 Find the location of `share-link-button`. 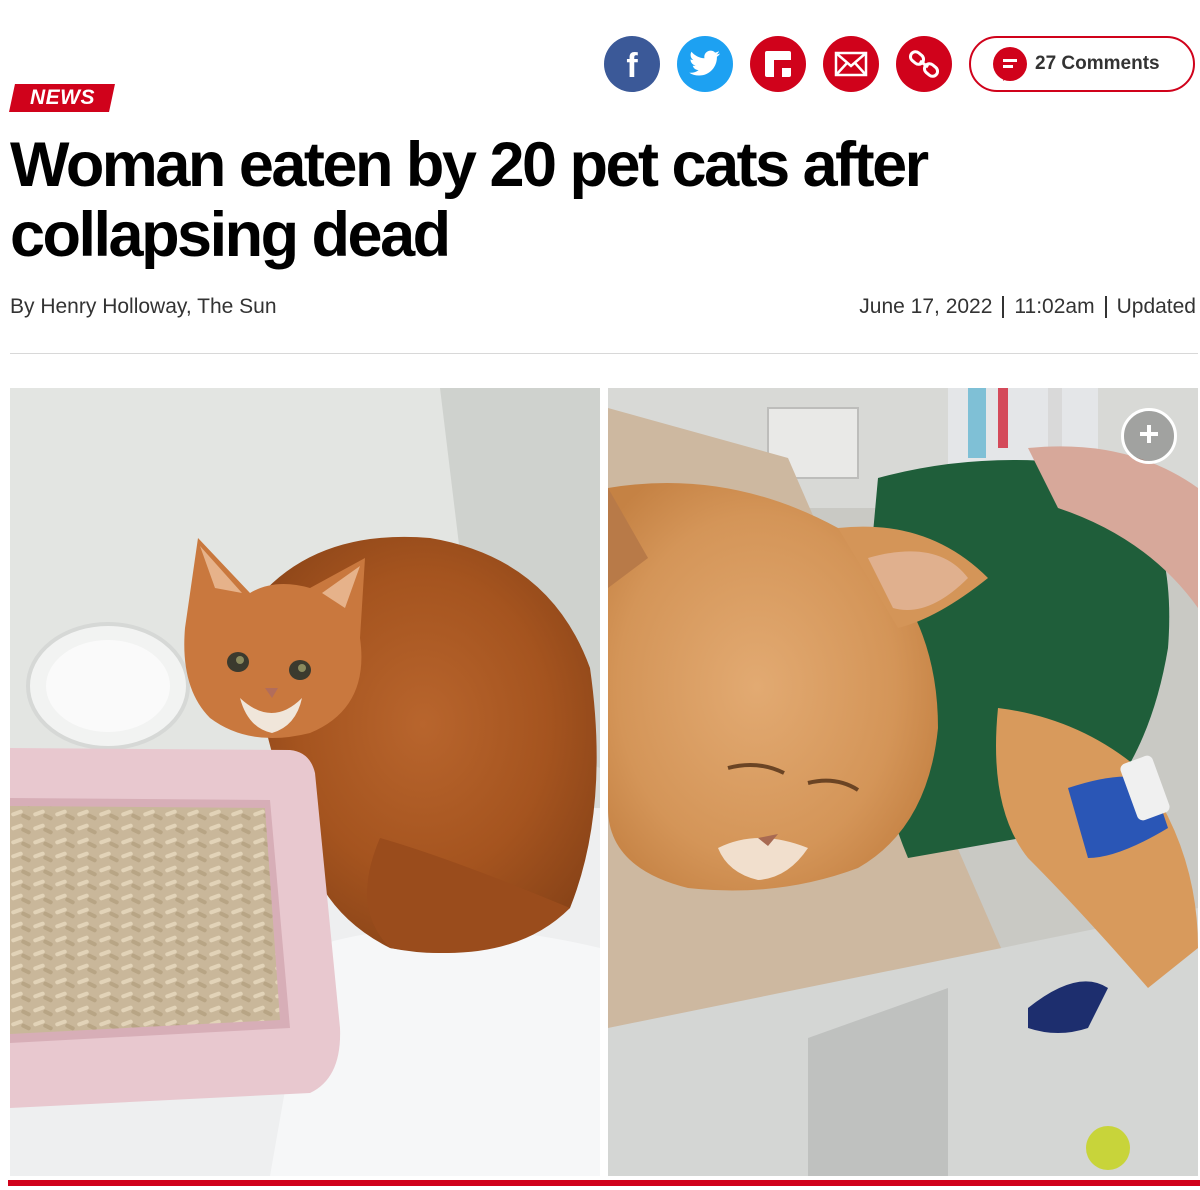

share-link-button is located at coordinates (924, 64).